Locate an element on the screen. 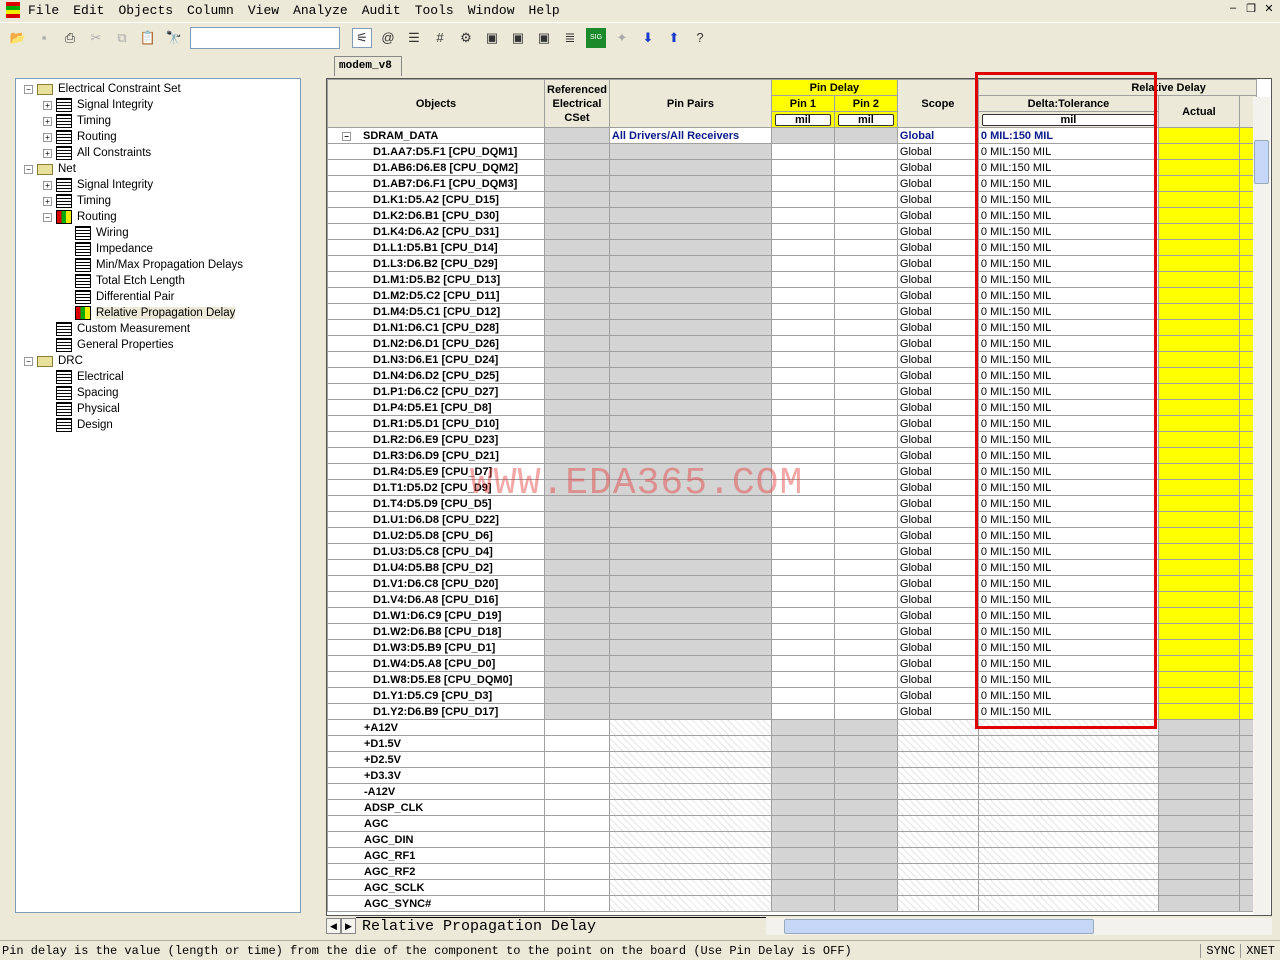  col-ref-cset: Referenced Electrical CSet is located at coordinates (577, 103).